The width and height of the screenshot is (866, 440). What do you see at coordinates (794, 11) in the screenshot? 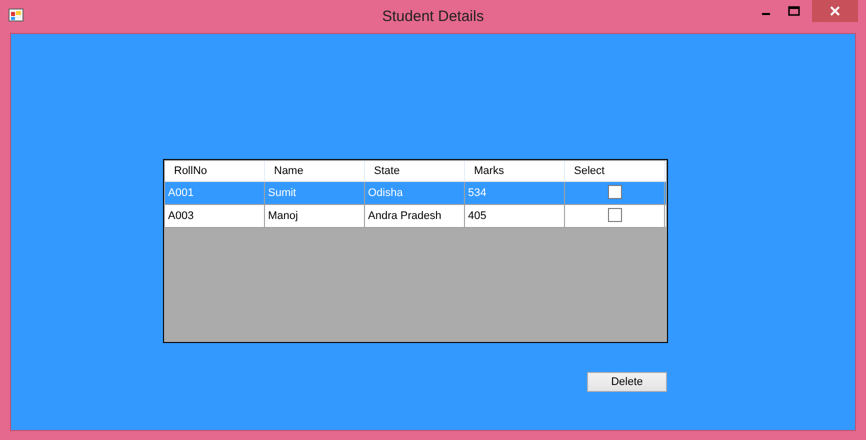
I see `maximize-icon` at bounding box center [794, 11].